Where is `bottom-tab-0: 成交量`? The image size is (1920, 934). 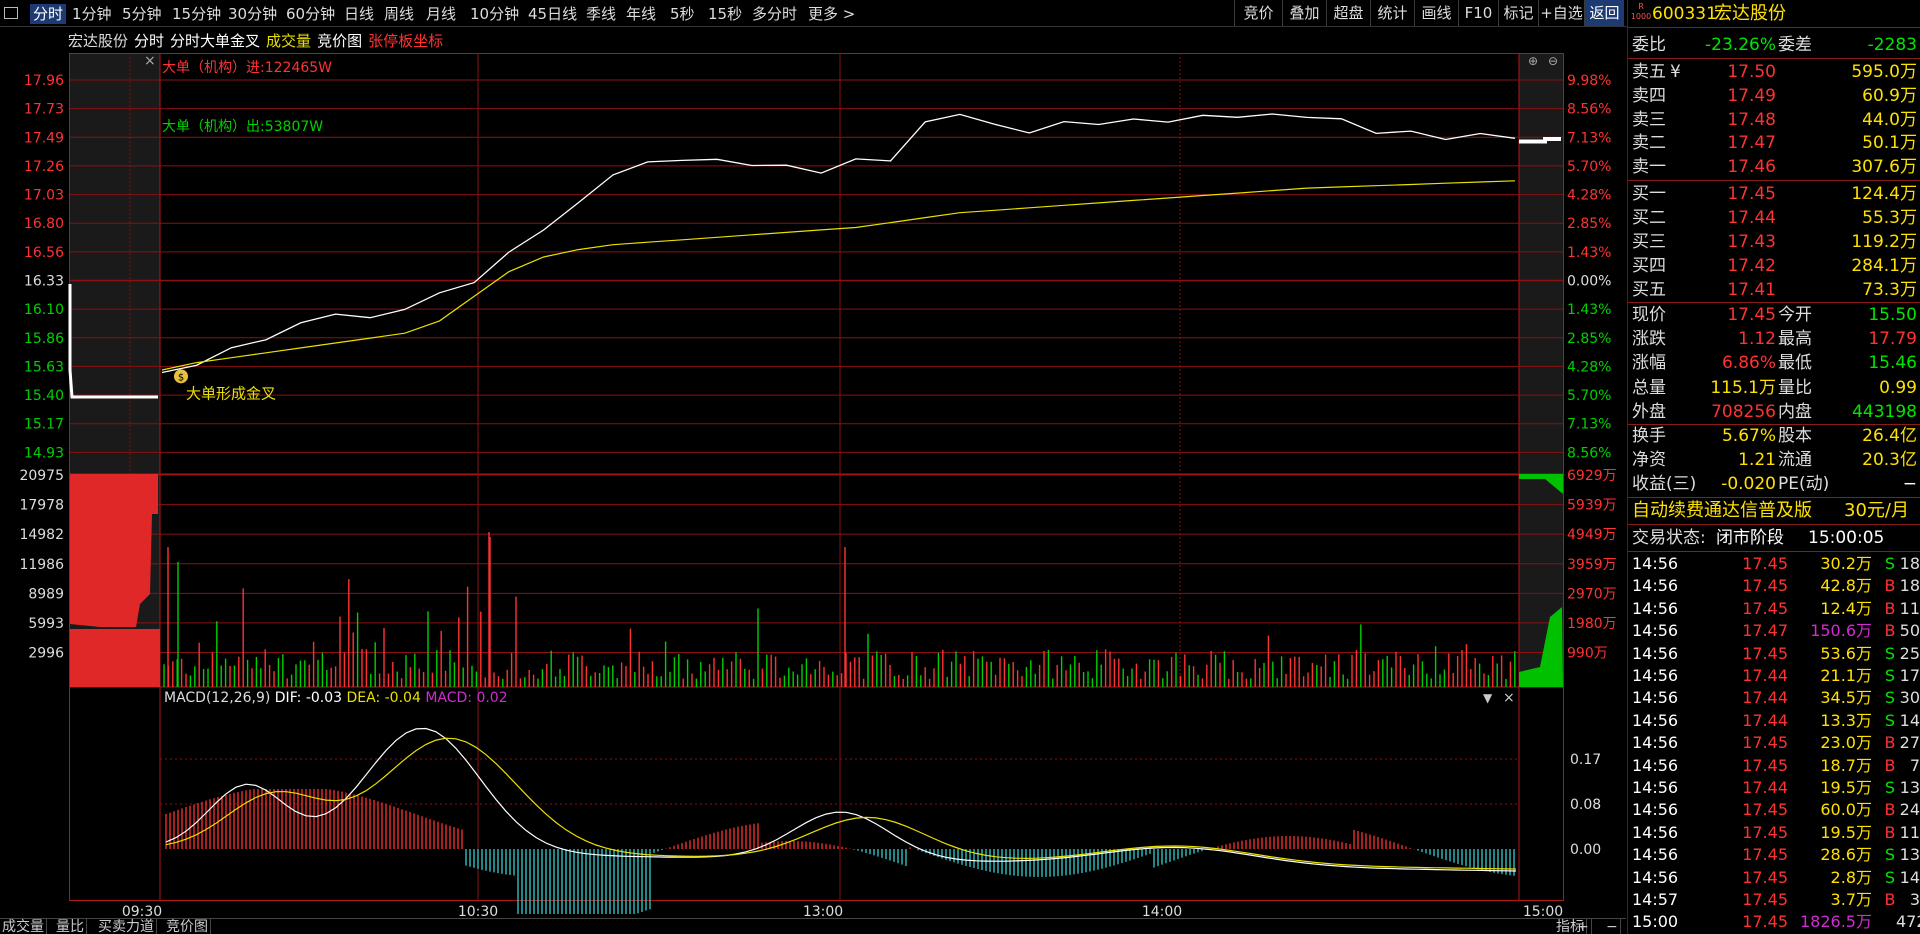 bottom-tab-0: 成交量 is located at coordinates (23, 926).